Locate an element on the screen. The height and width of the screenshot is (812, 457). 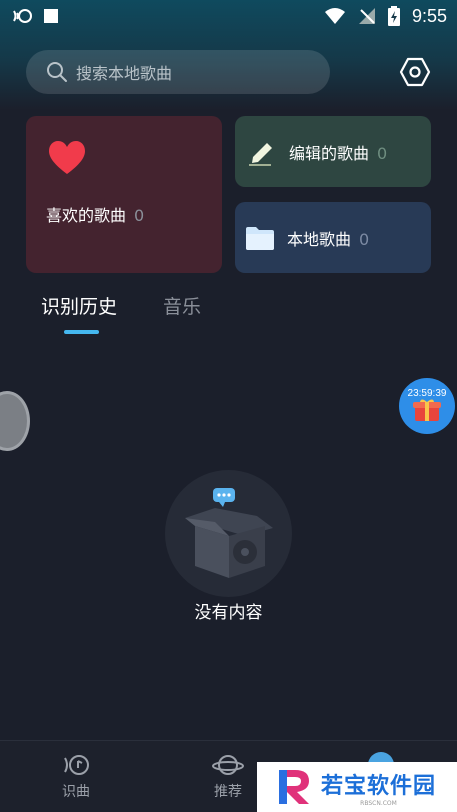
recognize-icon is located at coordinates (76, 765).